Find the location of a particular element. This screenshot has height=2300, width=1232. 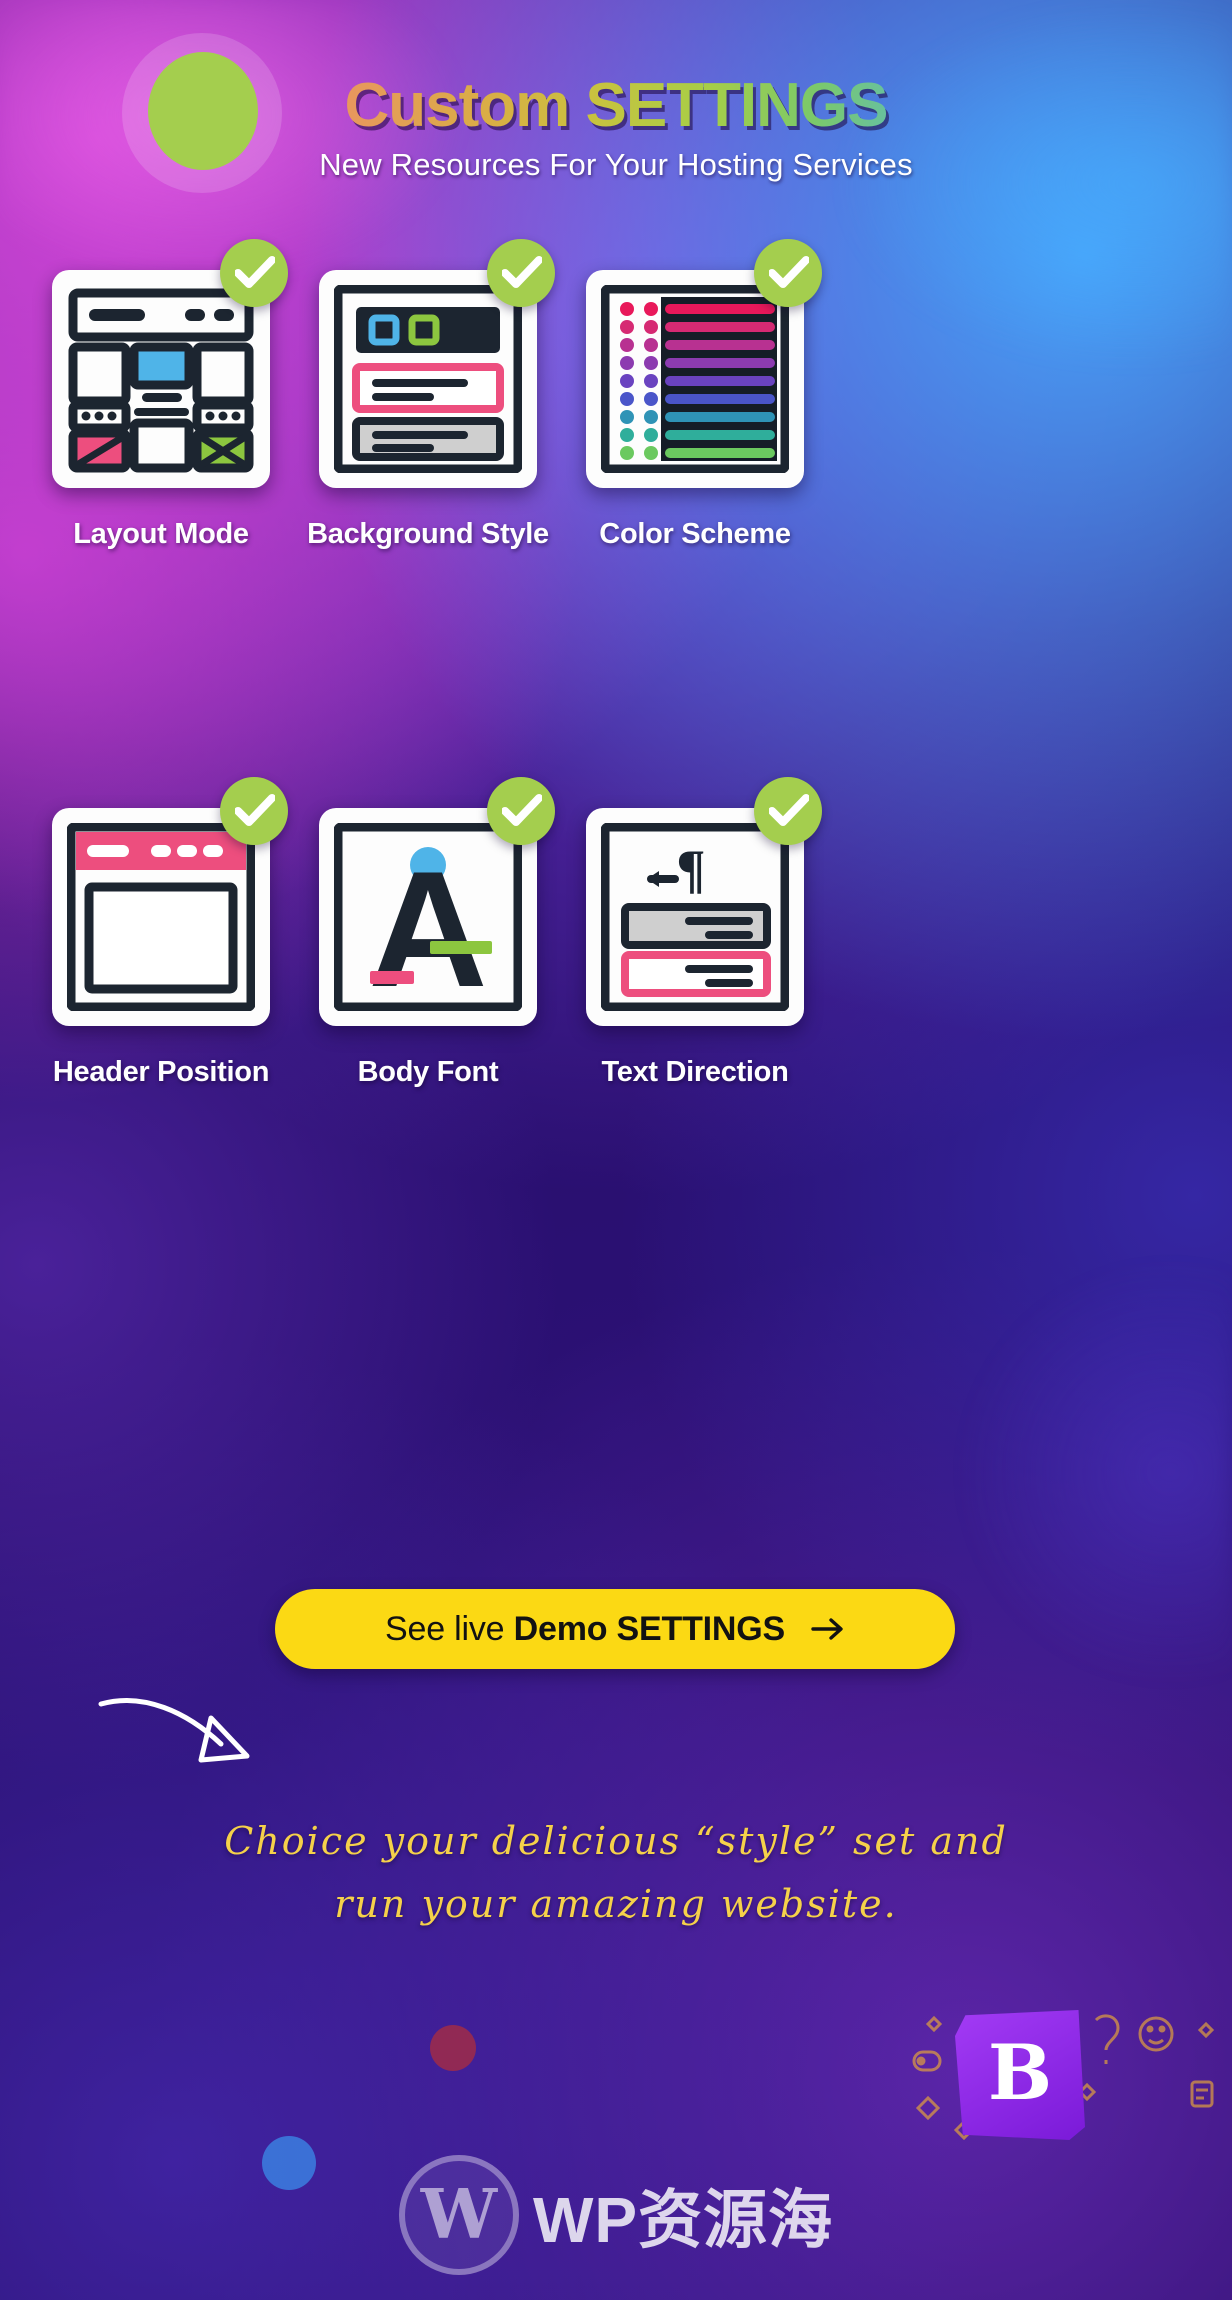

setting-card-text-direction: ¶ Text Direction is located at coordinates (695, 933).